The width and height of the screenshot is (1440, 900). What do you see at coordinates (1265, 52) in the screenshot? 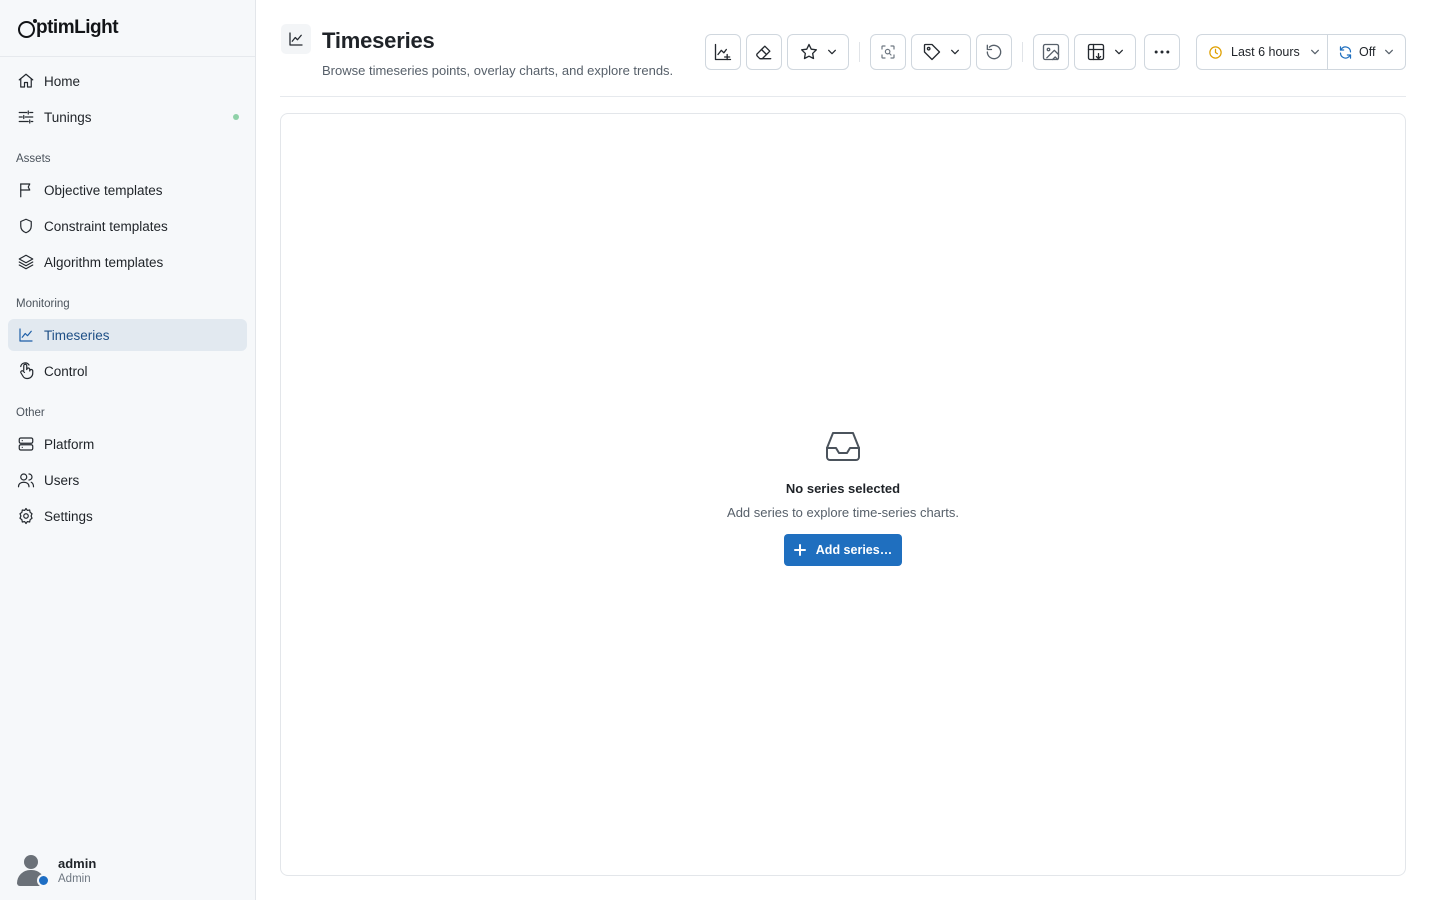
I see `time-range-label: Last 6 hours` at bounding box center [1265, 52].